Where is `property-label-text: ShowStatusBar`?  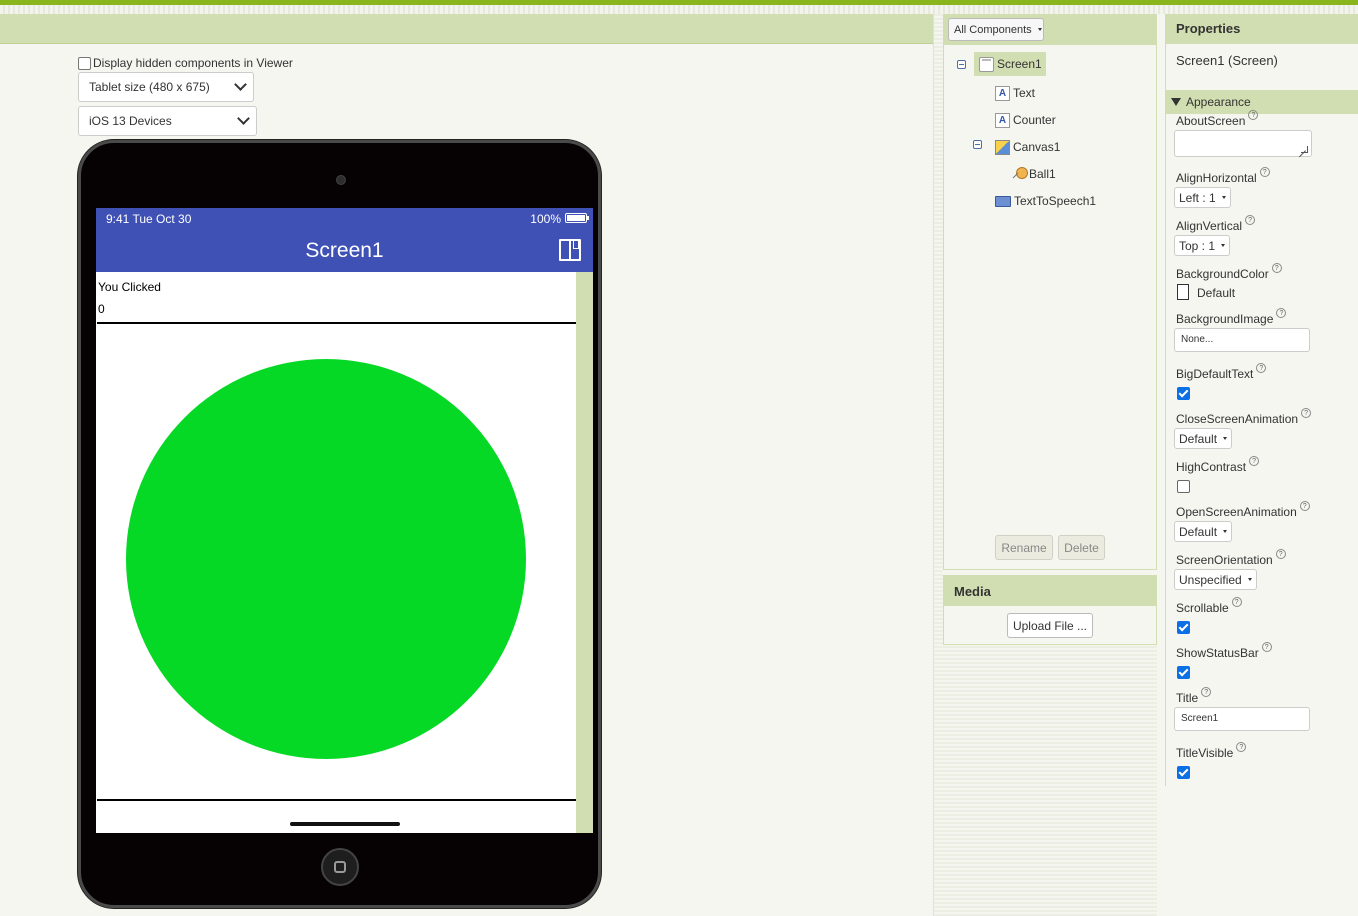
property-label-text: ShowStatusBar is located at coordinates (1217, 653).